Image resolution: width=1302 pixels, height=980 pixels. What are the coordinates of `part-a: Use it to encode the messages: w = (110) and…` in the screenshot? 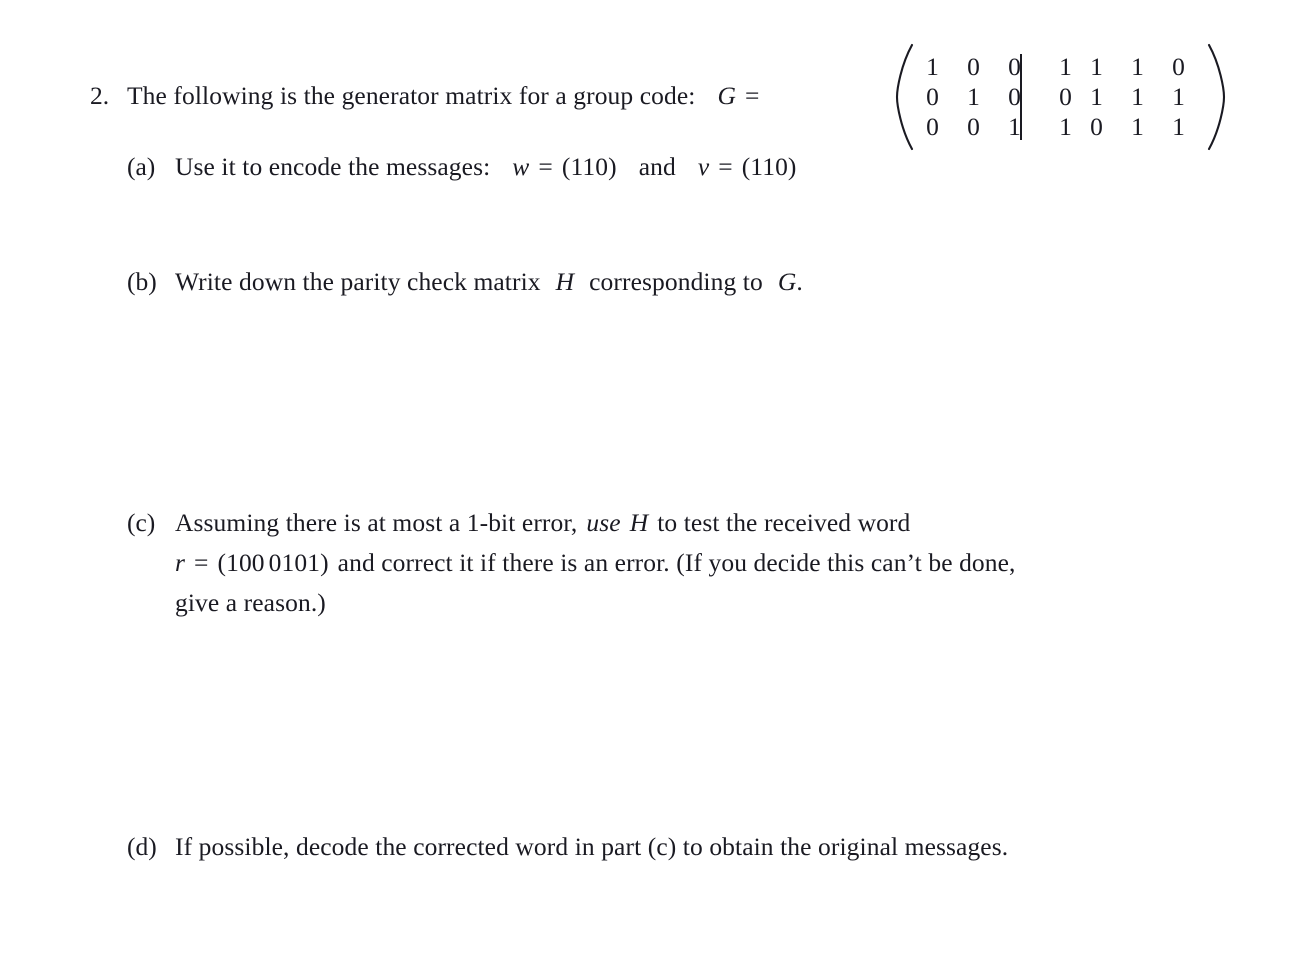 It's located at (486, 167).